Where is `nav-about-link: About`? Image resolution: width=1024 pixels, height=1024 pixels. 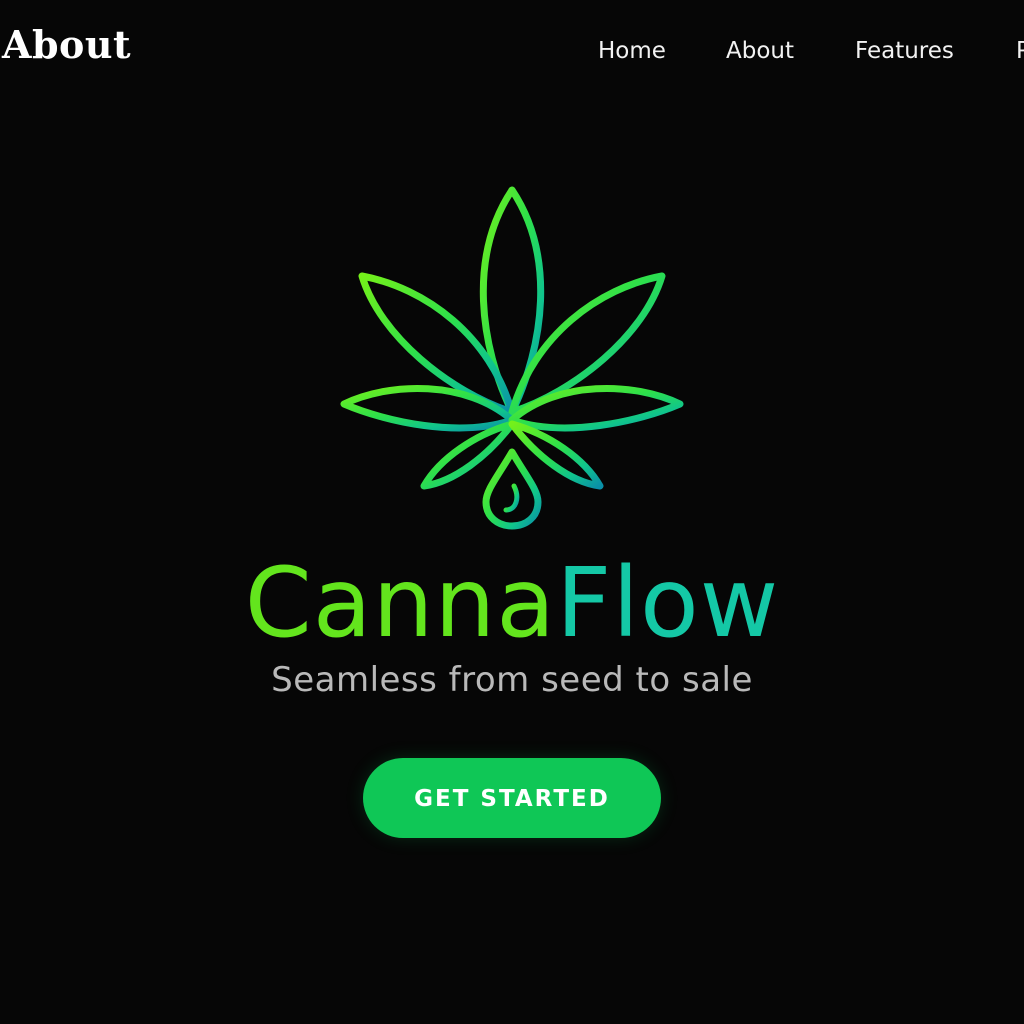 nav-about-link: About is located at coordinates (760, 51).